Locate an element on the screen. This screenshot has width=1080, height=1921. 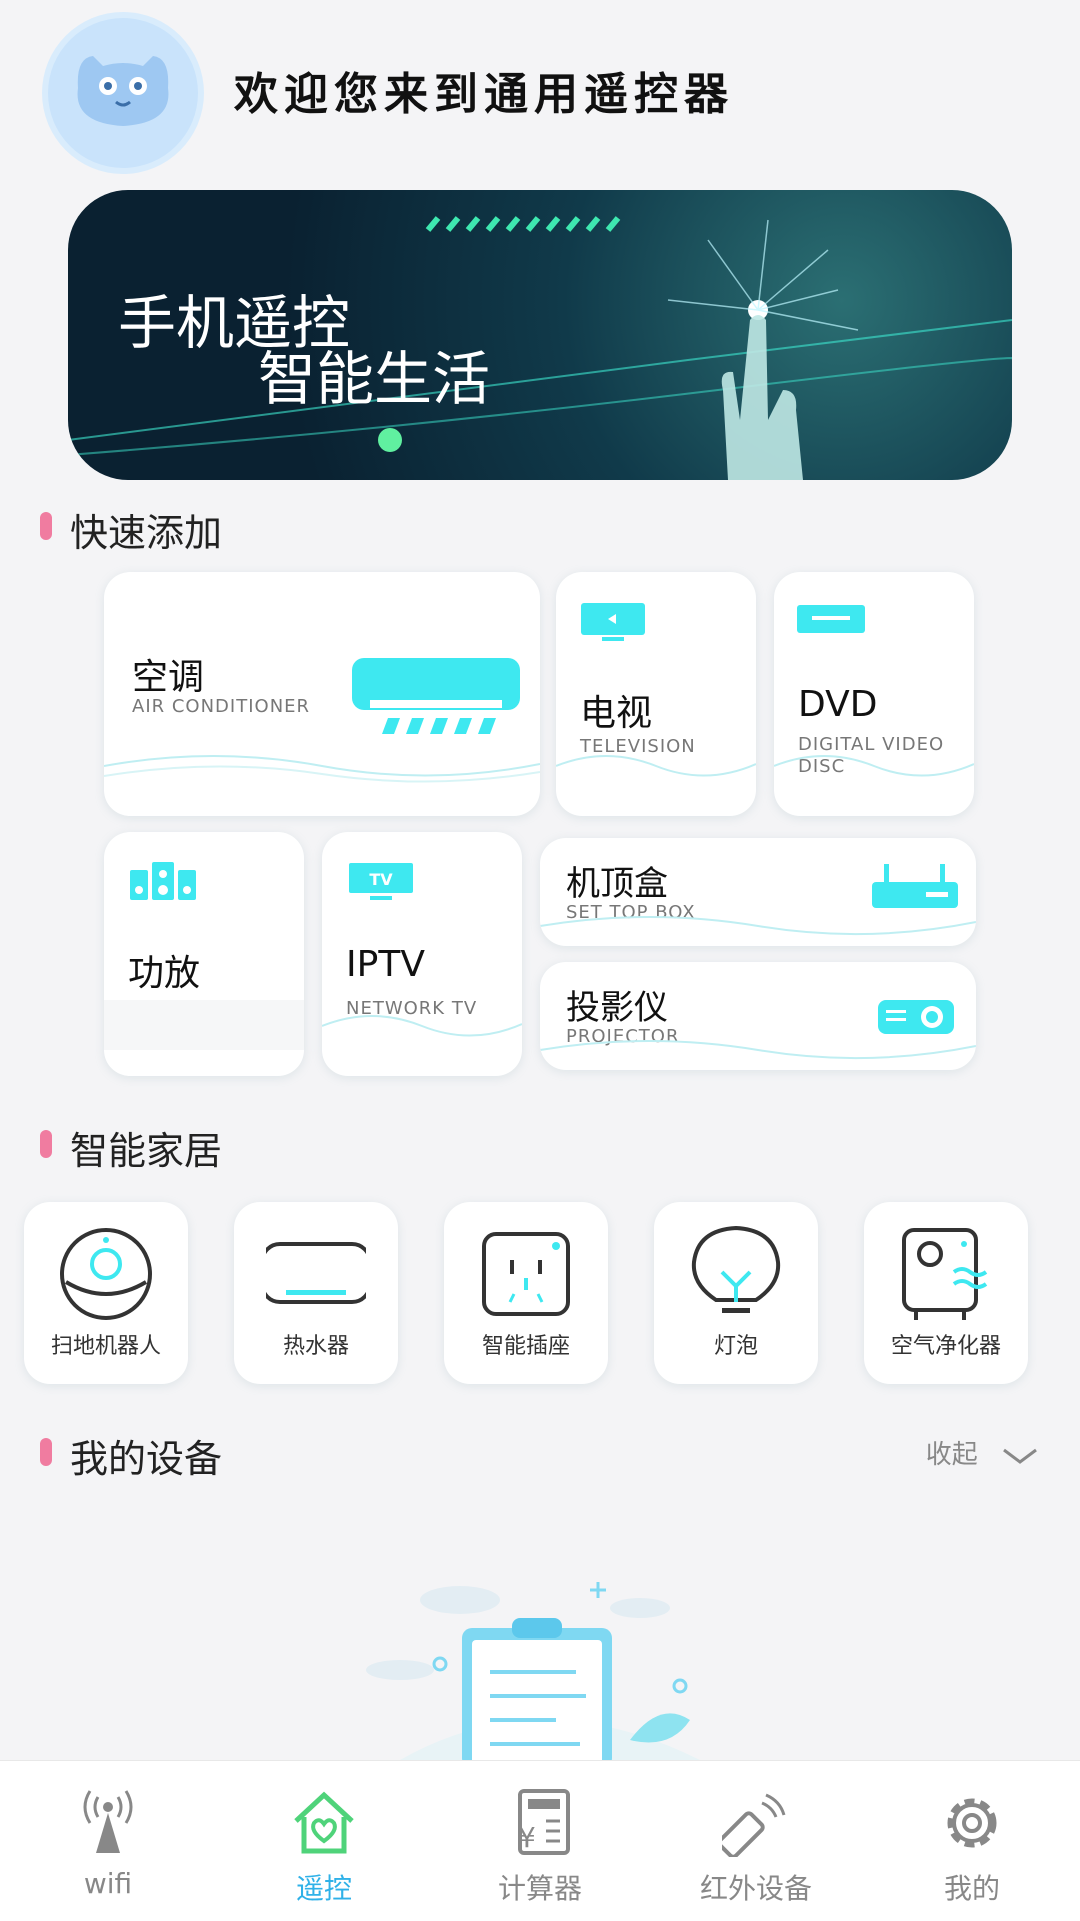
nav-infrared-devices: 红外设备 is located at coordinates (756, 1841).